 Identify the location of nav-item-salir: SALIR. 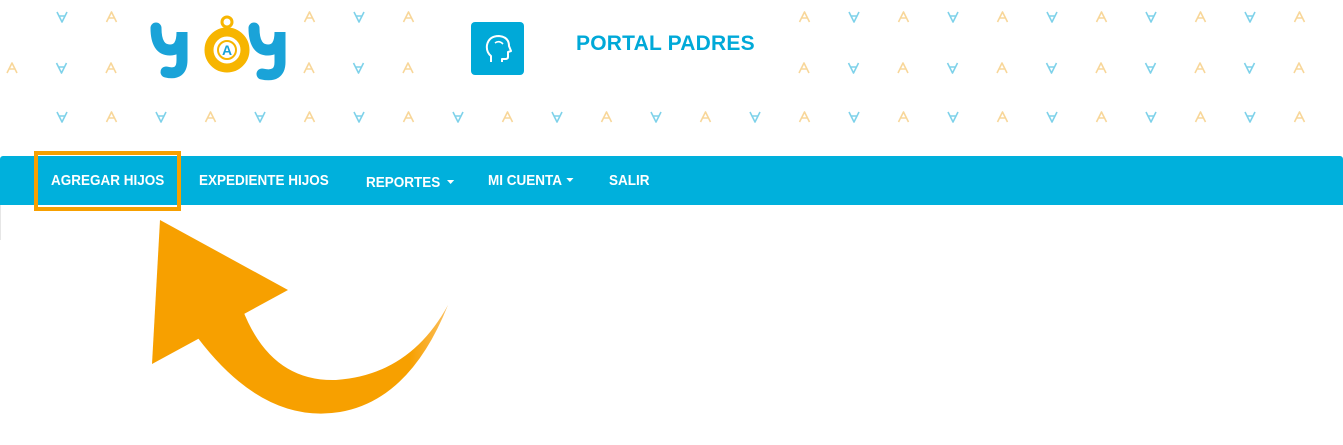
(629, 180).